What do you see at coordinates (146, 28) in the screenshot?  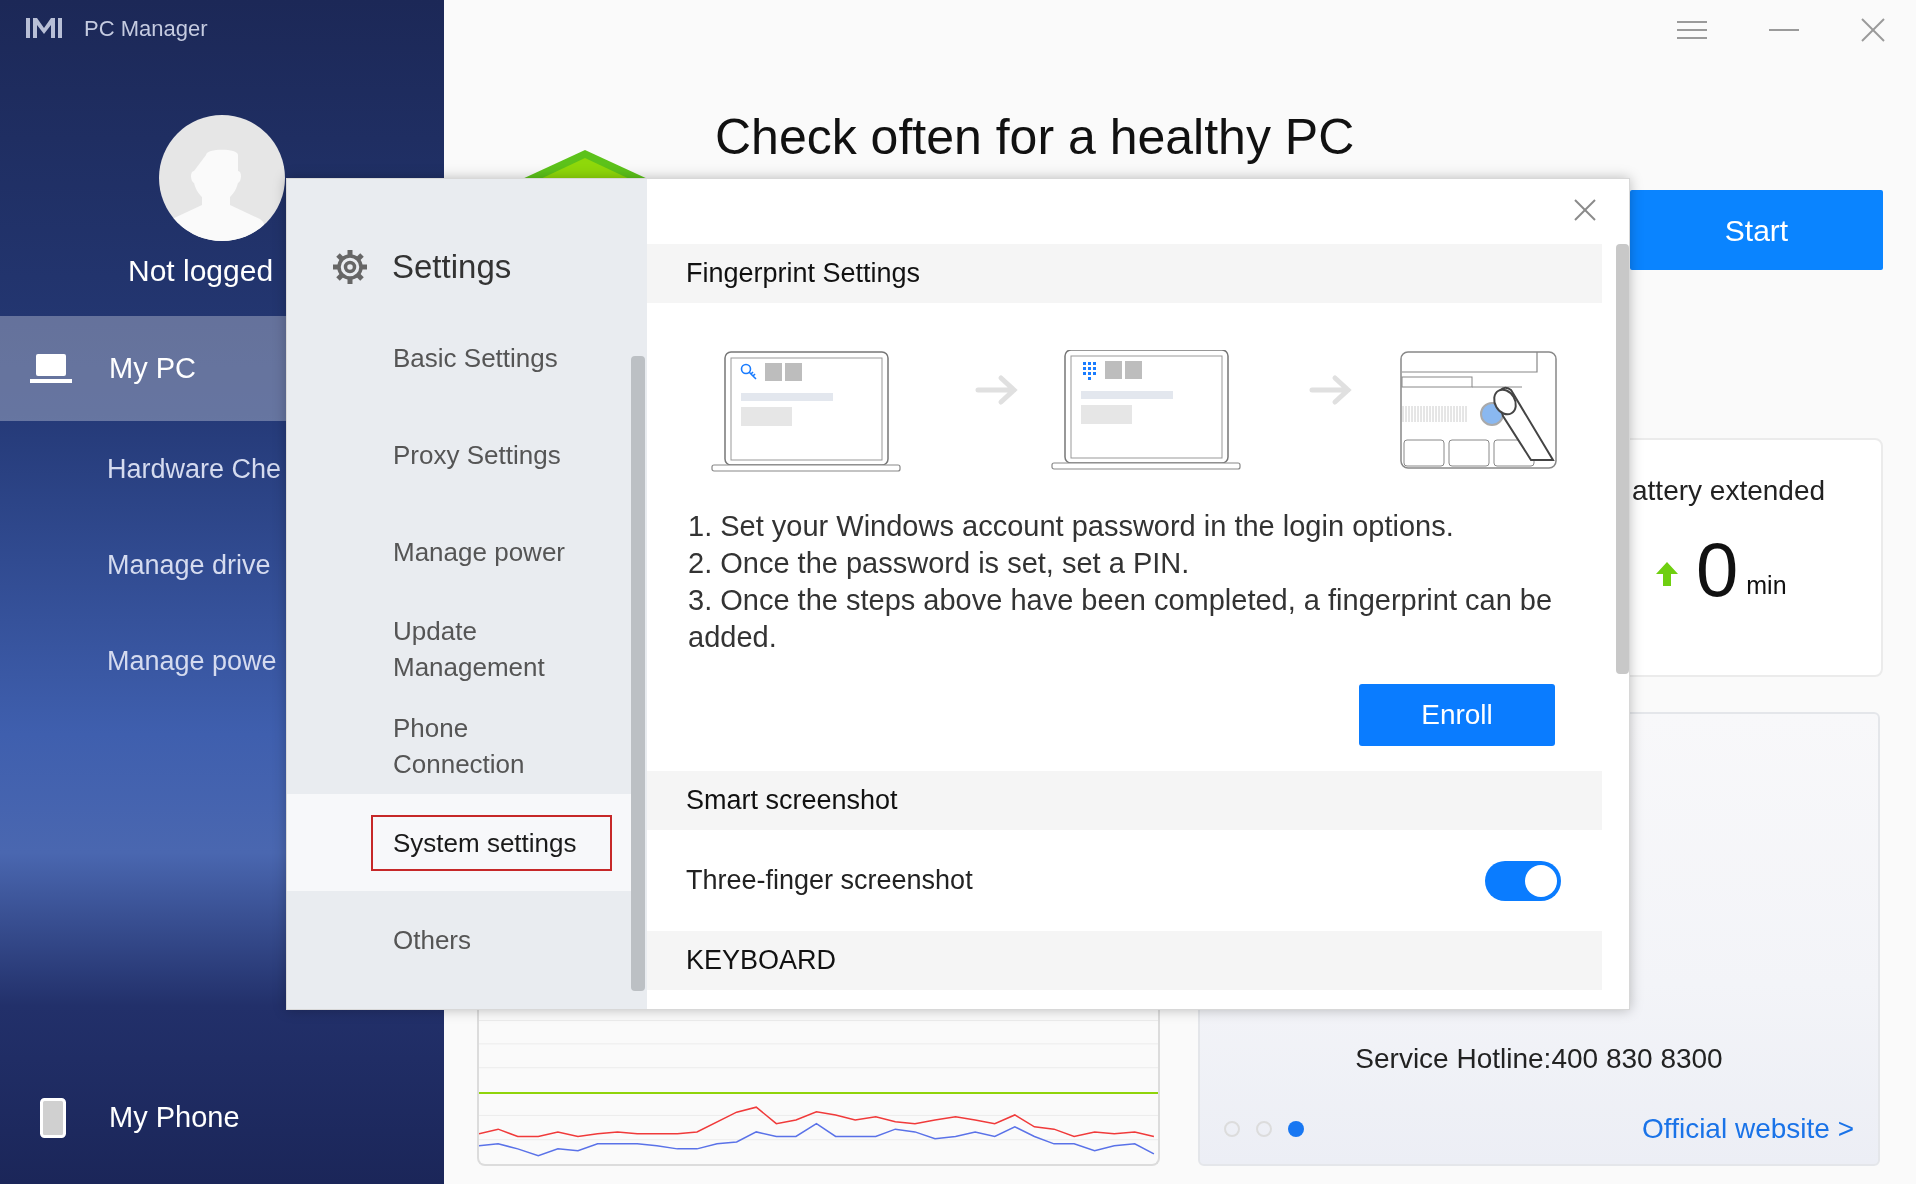 I see `app-title: PC Manager` at bounding box center [146, 28].